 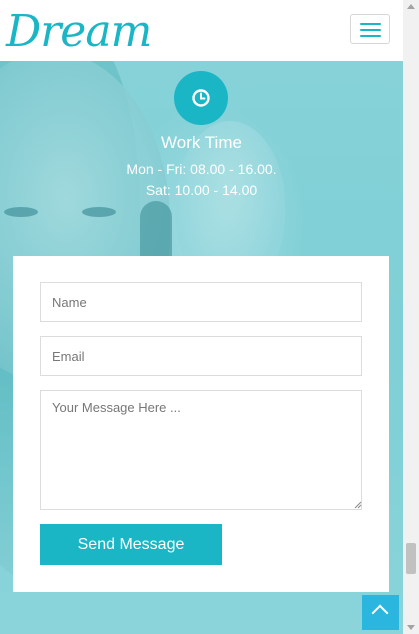 I want to click on work-time-title: Work Time, so click(x=201, y=142).